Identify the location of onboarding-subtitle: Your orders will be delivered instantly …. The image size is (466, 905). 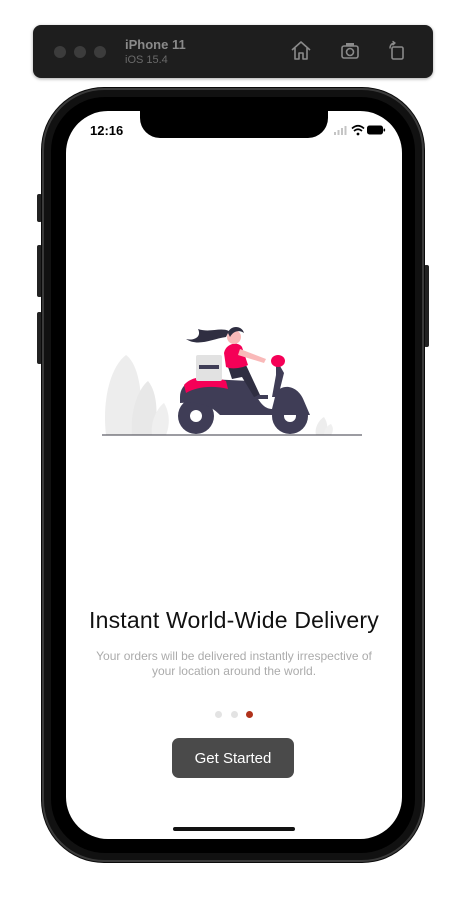
(234, 663).